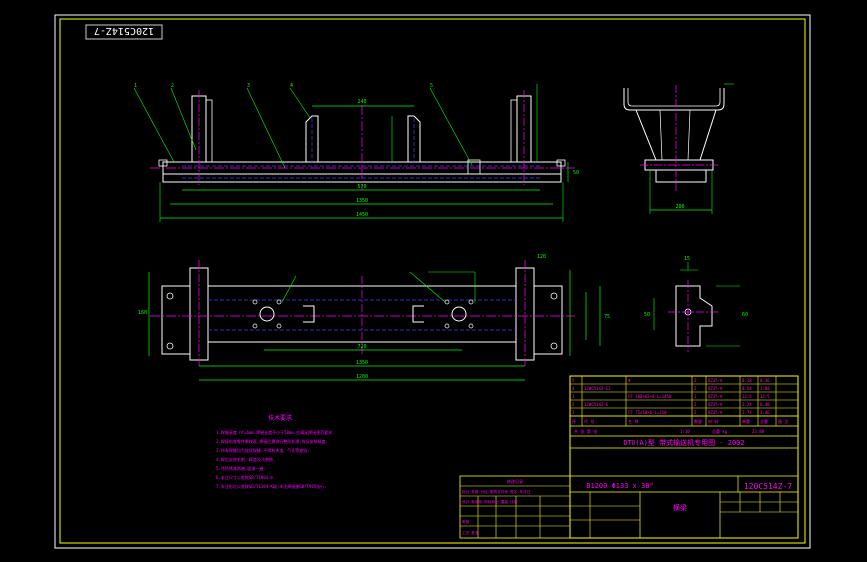 This screenshot has height=562, width=867. What do you see at coordinates (361, 347) in the screenshot?
I see `dim-plan-a: 720` at bounding box center [361, 347].